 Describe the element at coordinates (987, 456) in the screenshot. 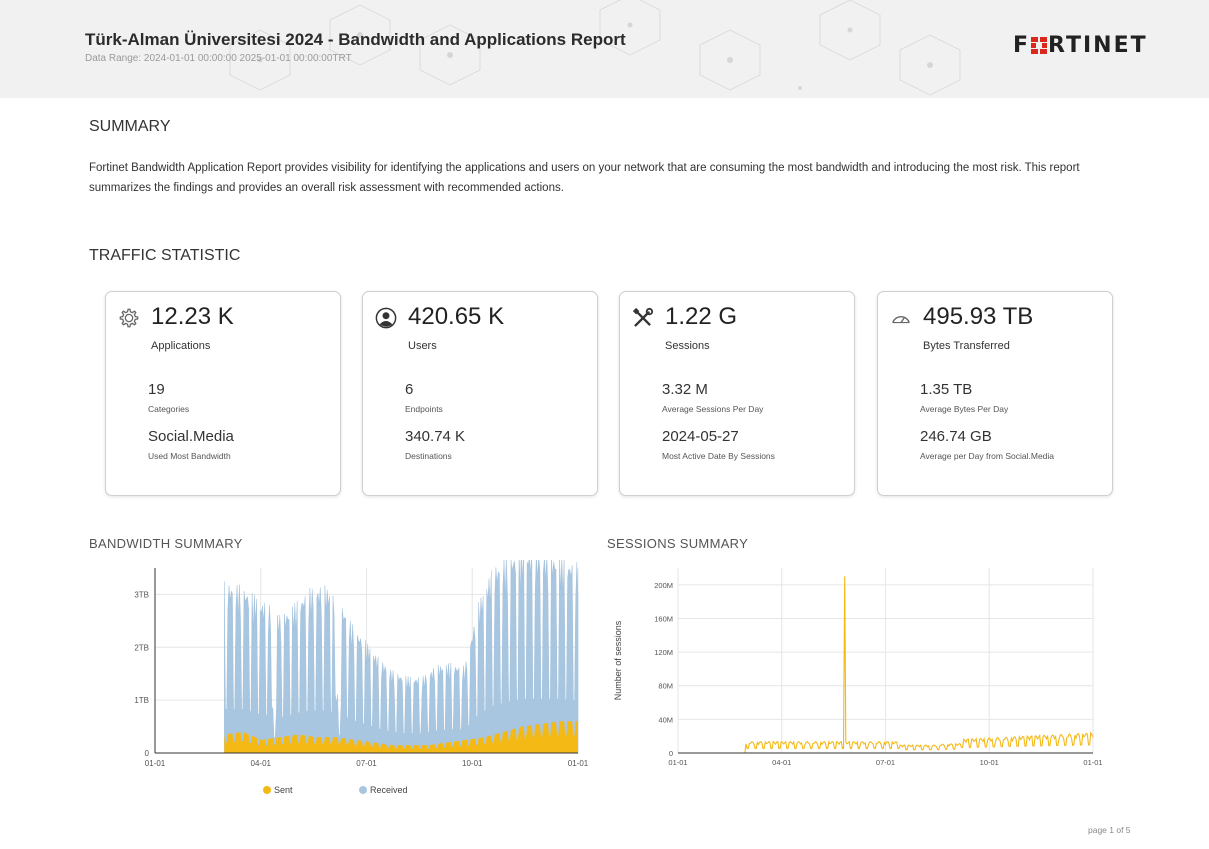

I see `avg-social-media-label: Average per Day from Social.Media` at that location.